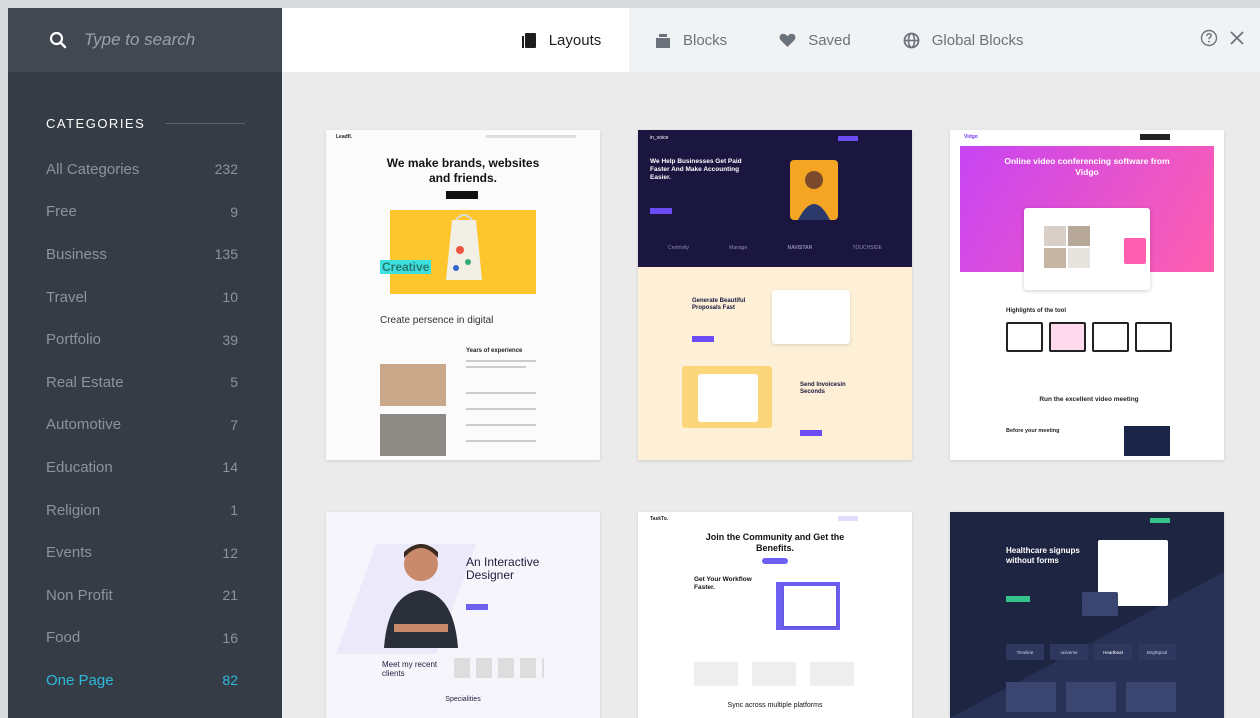  I want to click on category-count: 5, so click(234, 382).